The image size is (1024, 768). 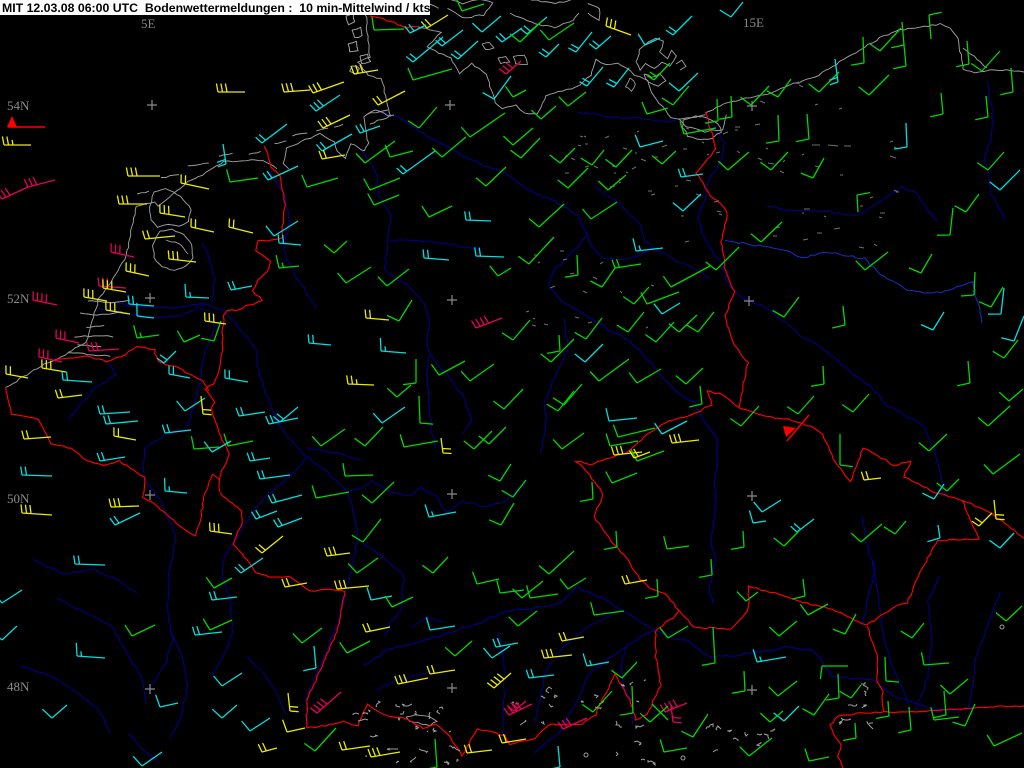 I want to click on svg-text: 52N, so click(x=18, y=298).